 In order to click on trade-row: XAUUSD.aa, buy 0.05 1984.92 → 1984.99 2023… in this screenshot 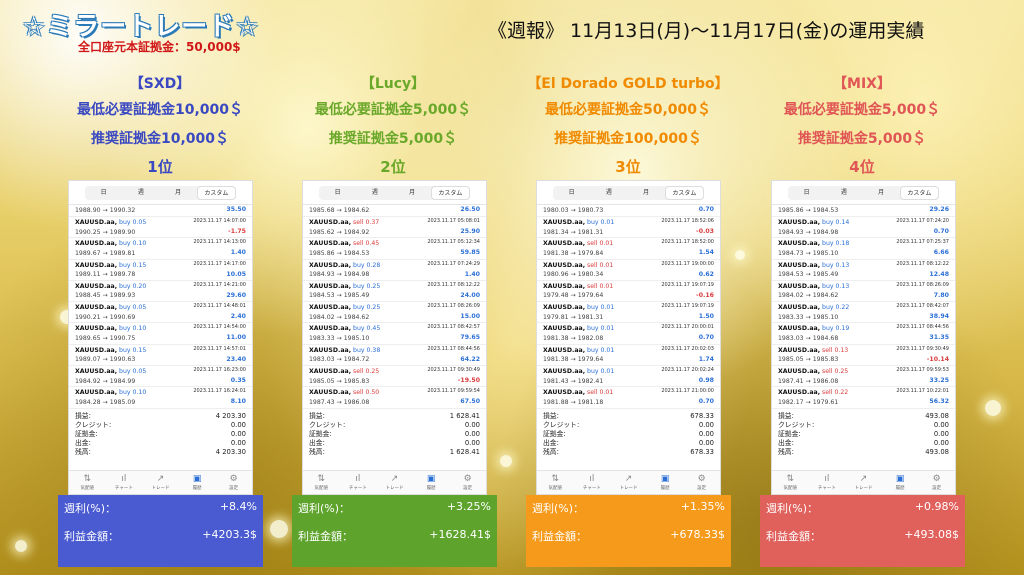, I will do `click(160, 377)`.